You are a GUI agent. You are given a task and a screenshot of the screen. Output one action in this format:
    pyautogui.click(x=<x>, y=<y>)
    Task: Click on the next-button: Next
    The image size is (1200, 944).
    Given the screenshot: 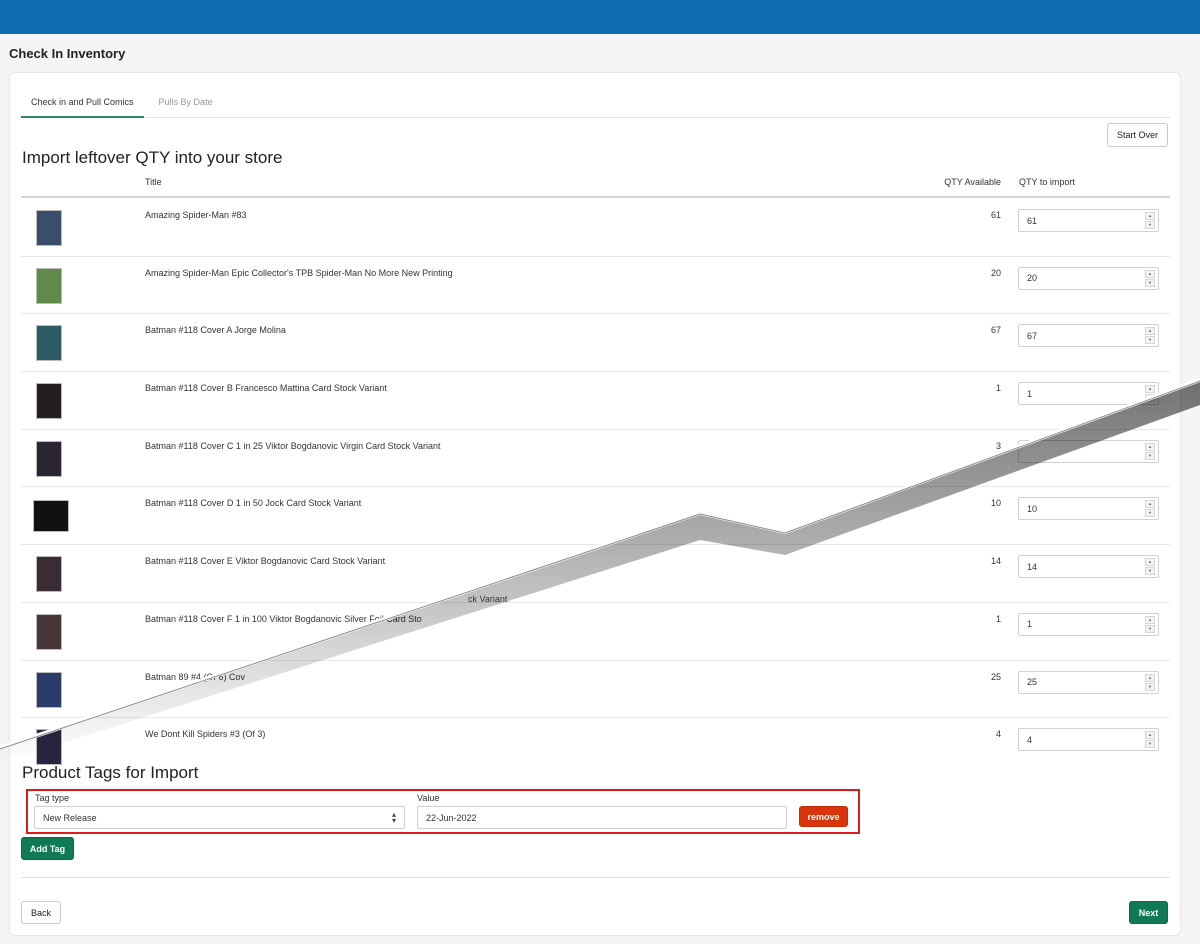 What is the action you would take?
    pyautogui.click(x=1148, y=912)
    